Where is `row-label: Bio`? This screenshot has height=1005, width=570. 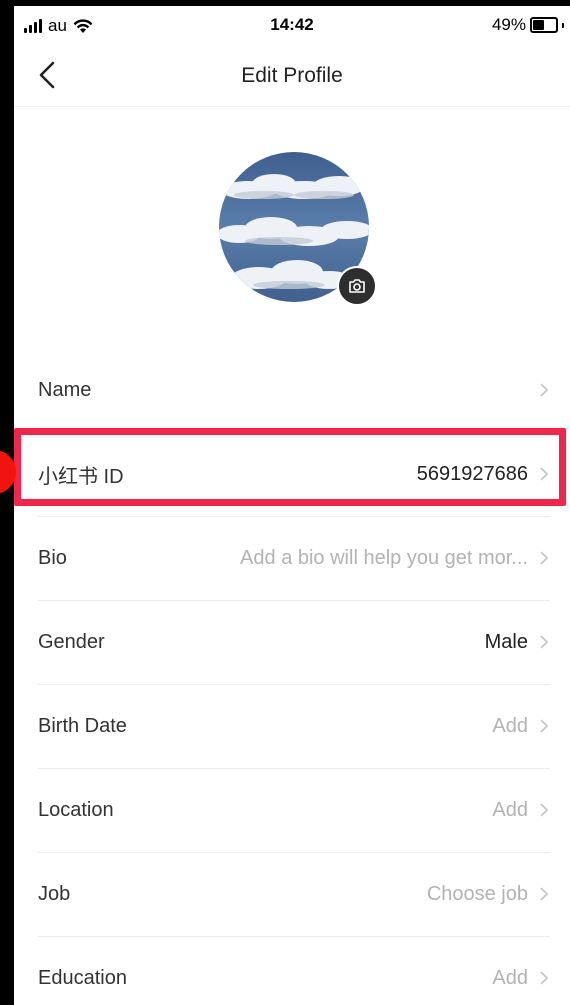 row-label: Bio is located at coordinates (52, 557).